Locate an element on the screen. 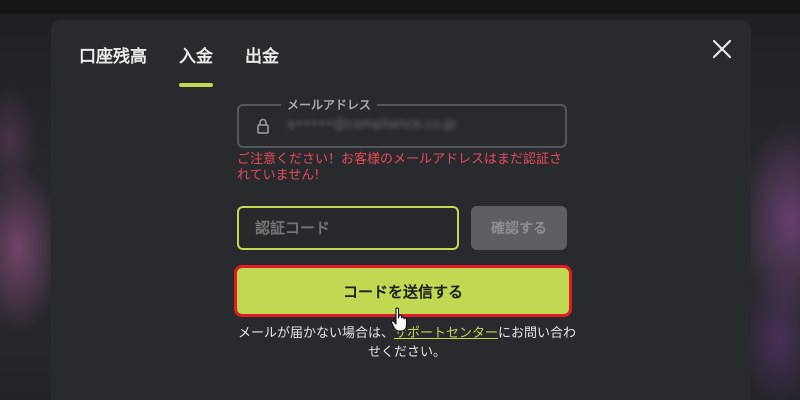 Image resolution: width=800 pixels, height=400 pixels. top-bar is located at coordinates (400, 7).